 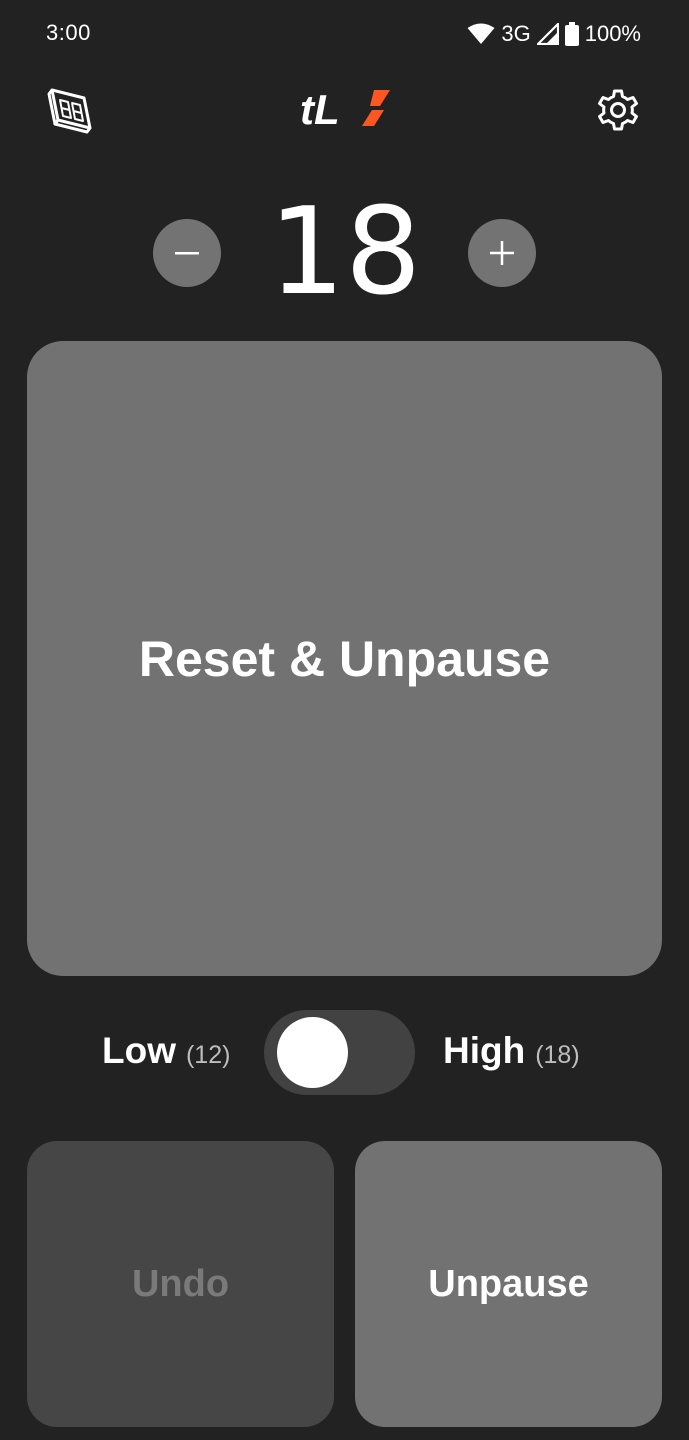 What do you see at coordinates (557, 1055) in the screenshot?
I see `high-value: (18)` at bounding box center [557, 1055].